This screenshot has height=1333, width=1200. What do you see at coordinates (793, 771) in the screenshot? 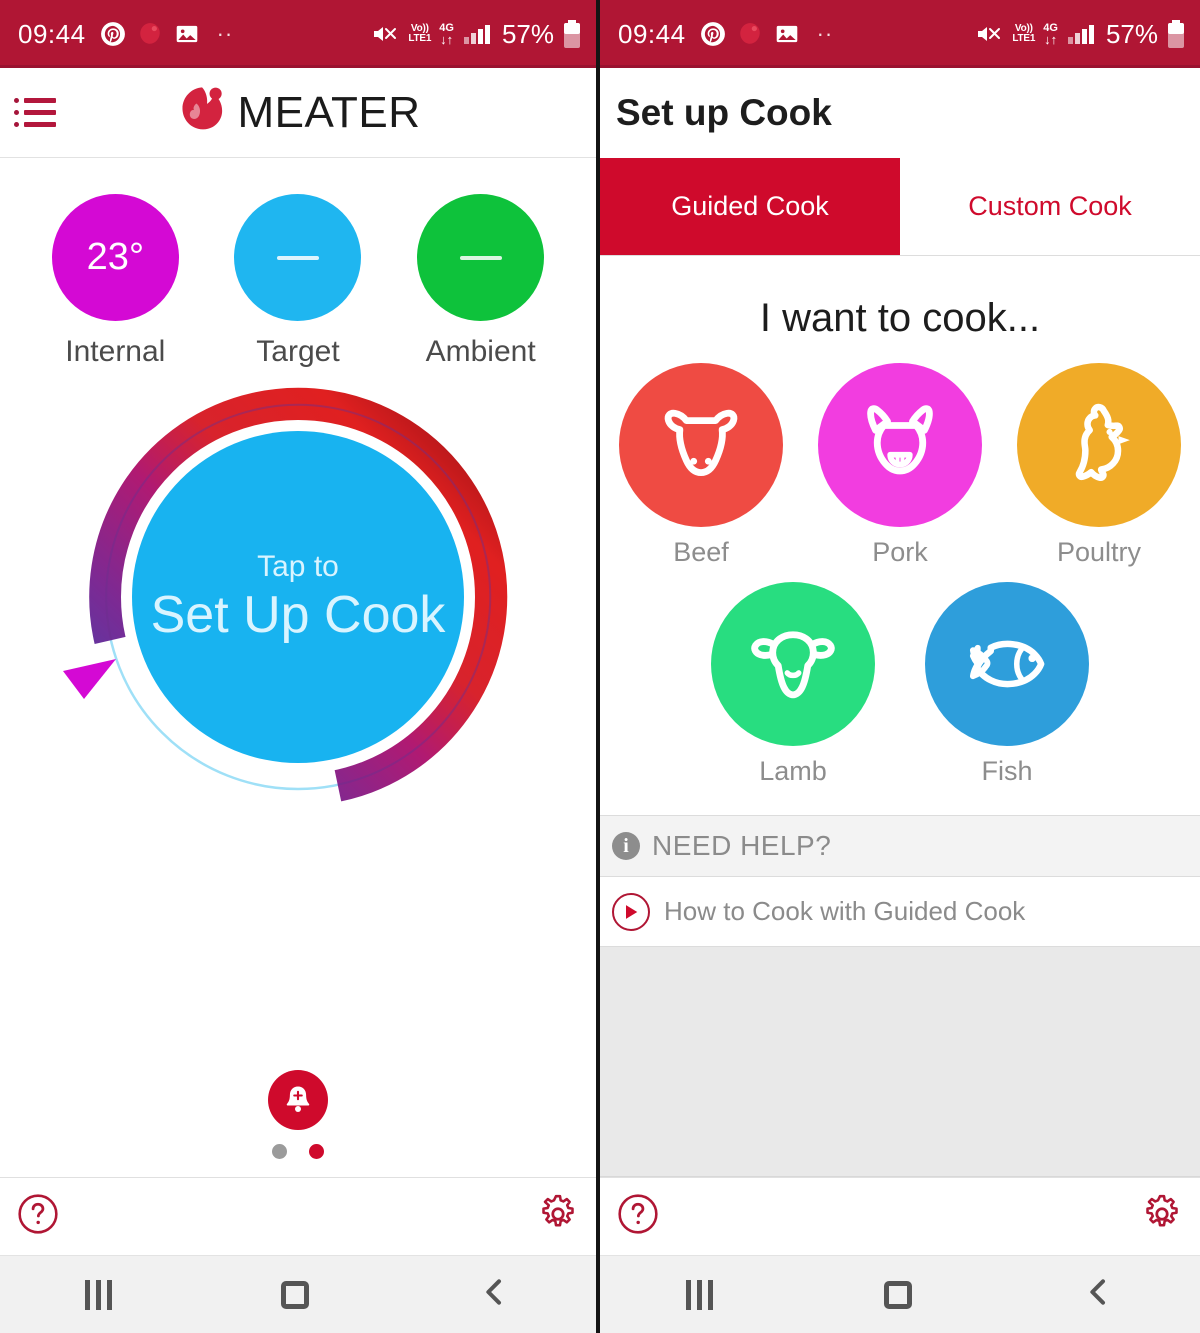
I see `lamb-label: Lamb` at bounding box center [793, 771].